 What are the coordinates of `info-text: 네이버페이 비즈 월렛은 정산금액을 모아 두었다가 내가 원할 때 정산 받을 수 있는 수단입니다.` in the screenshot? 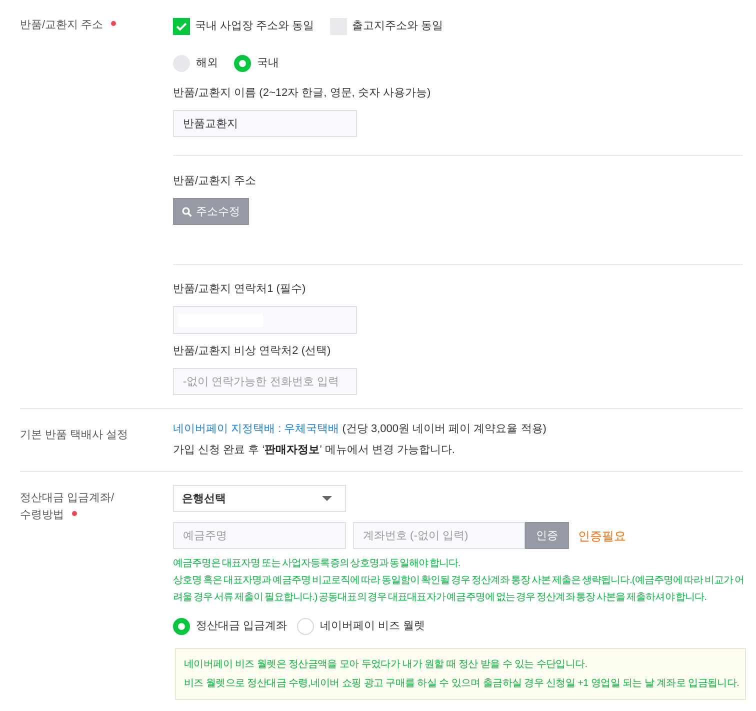 It's located at (386, 665).